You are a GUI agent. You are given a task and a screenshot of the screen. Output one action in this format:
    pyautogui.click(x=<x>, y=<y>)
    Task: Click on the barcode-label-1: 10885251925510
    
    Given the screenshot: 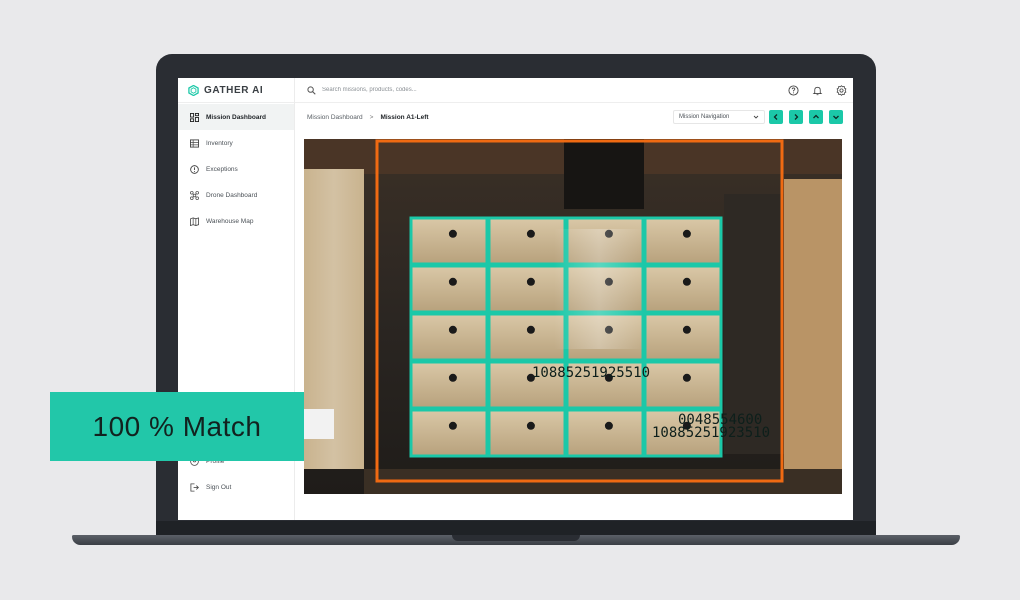 What is the action you would take?
    pyautogui.click(x=591, y=373)
    